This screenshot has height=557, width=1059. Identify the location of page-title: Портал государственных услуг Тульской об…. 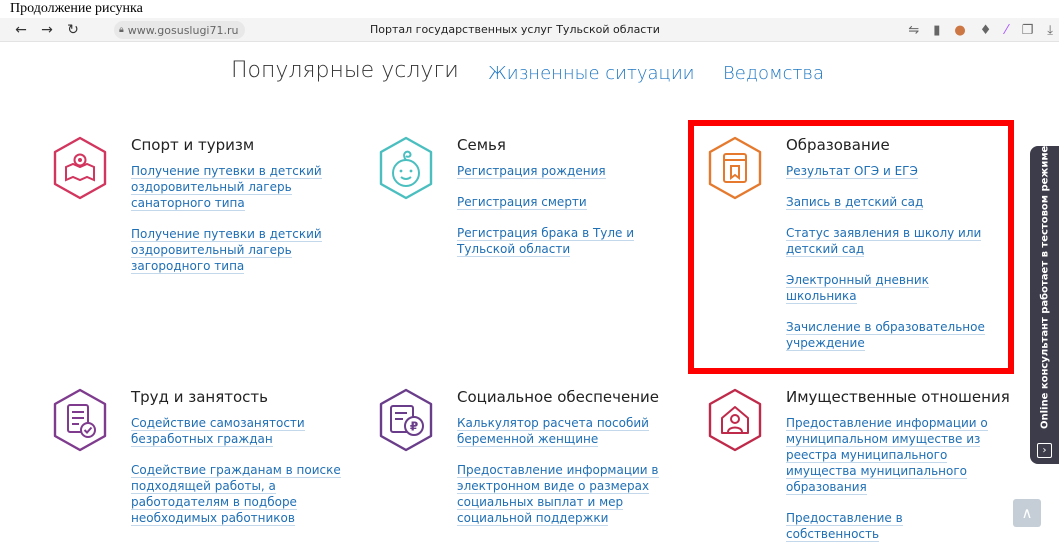
(515, 29).